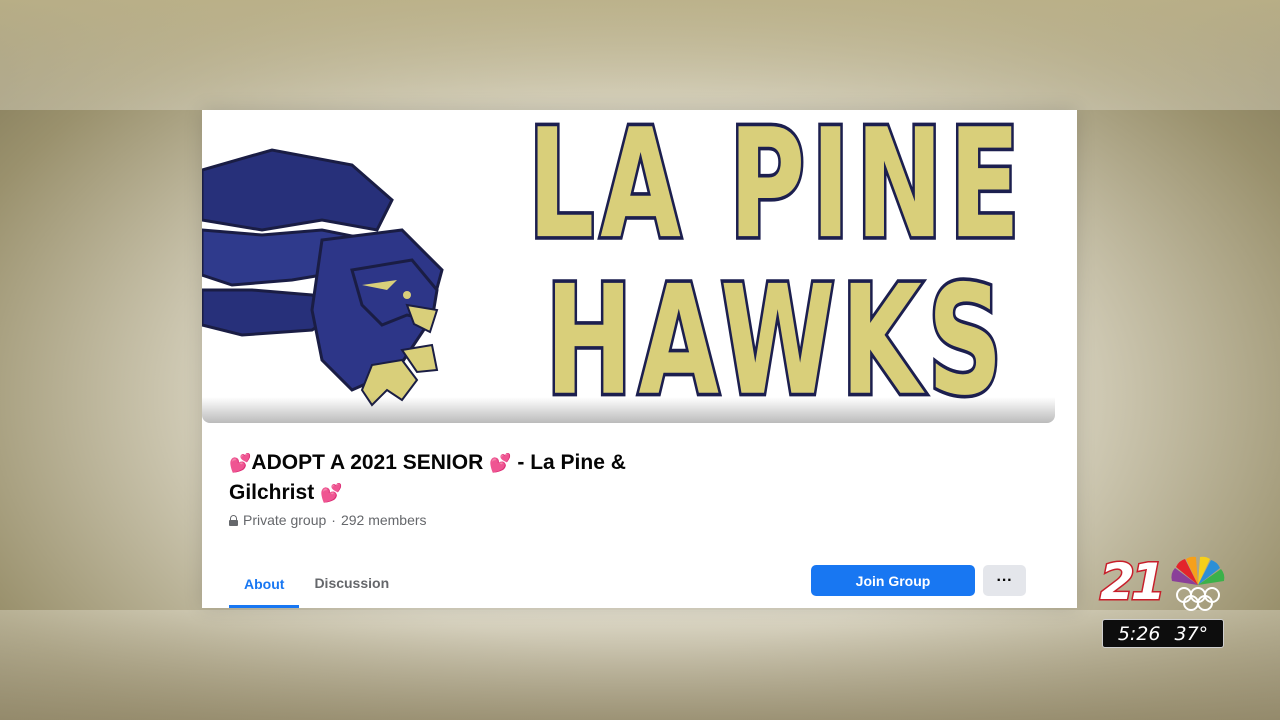 Image resolution: width=1280 pixels, height=720 pixels. What do you see at coordinates (1163, 633) in the screenshot?
I see `time-temperature-bug: 5:26 37°` at bounding box center [1163, 633].